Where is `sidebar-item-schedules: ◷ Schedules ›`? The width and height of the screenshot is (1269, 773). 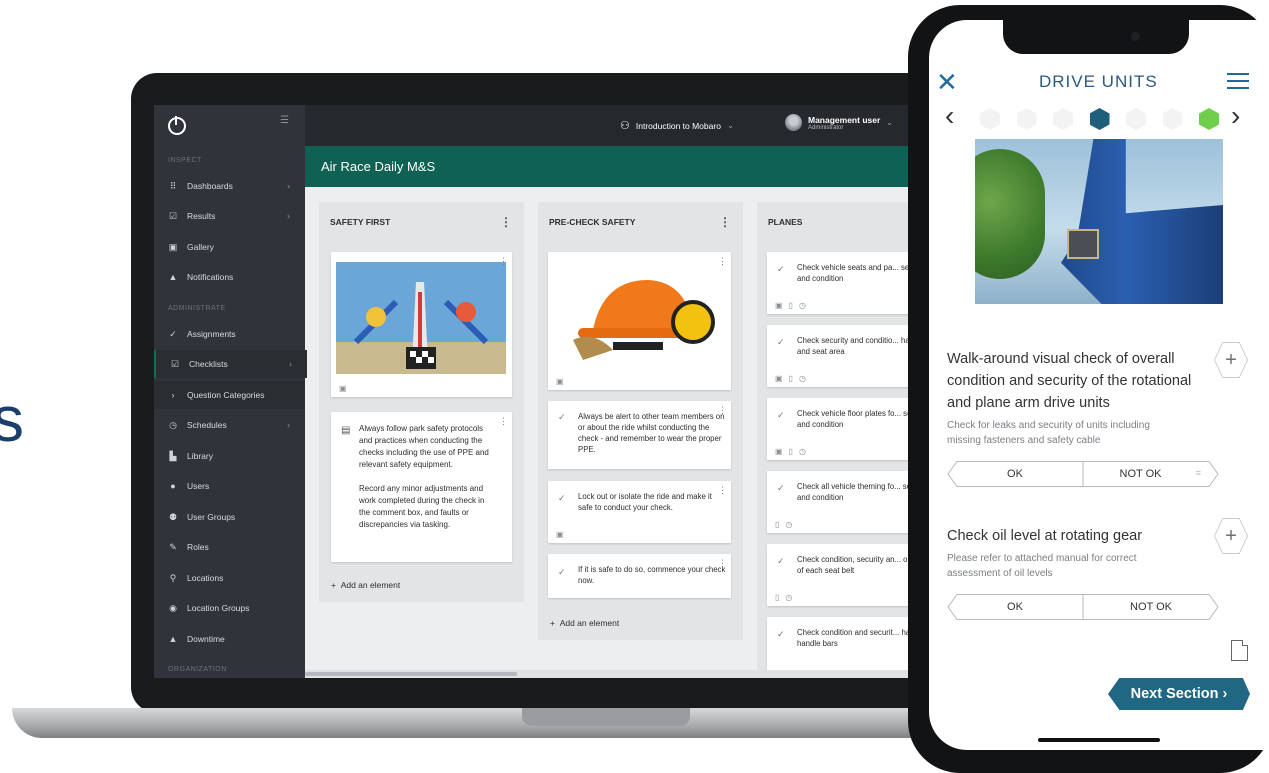
sidebar-item-schedules: ◷ Schedules › is located at coordinates (229, 425).